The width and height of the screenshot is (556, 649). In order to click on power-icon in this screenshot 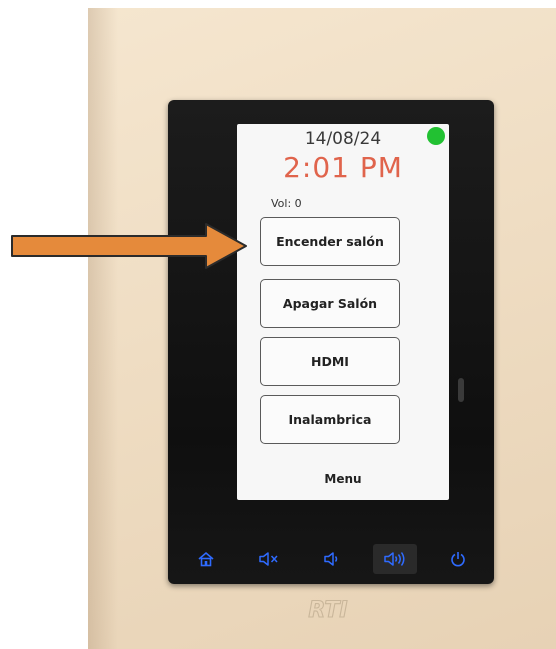, I will do `click(458, 559)`.